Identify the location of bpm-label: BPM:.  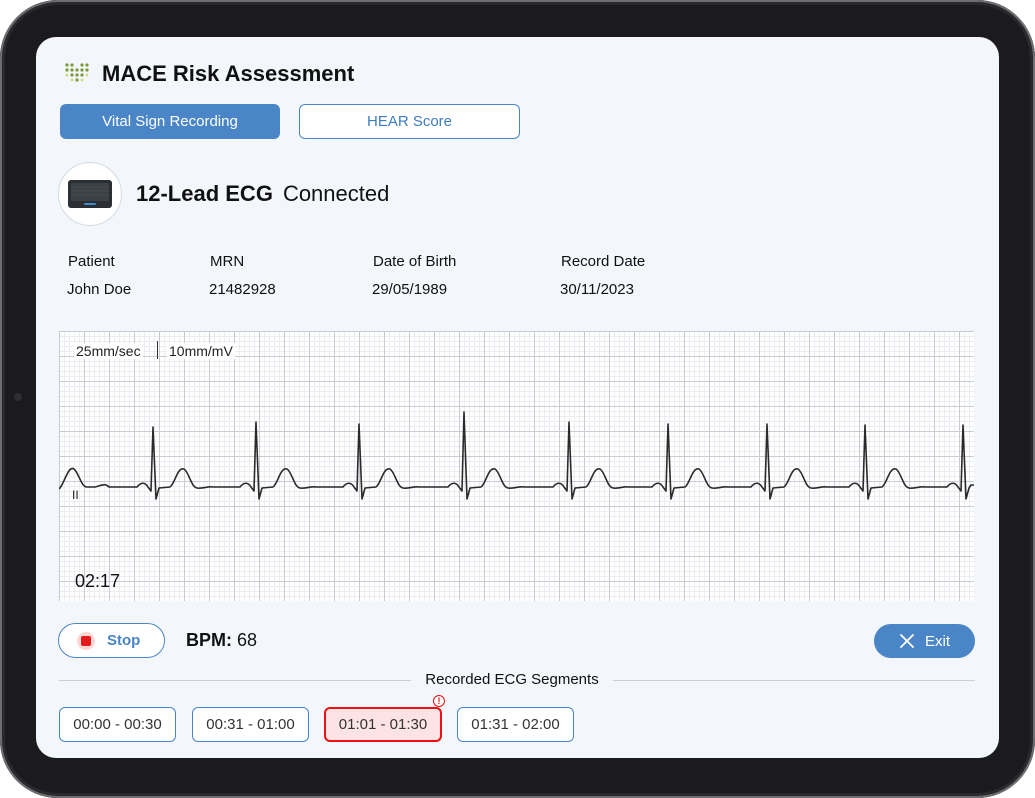
(209, 640).